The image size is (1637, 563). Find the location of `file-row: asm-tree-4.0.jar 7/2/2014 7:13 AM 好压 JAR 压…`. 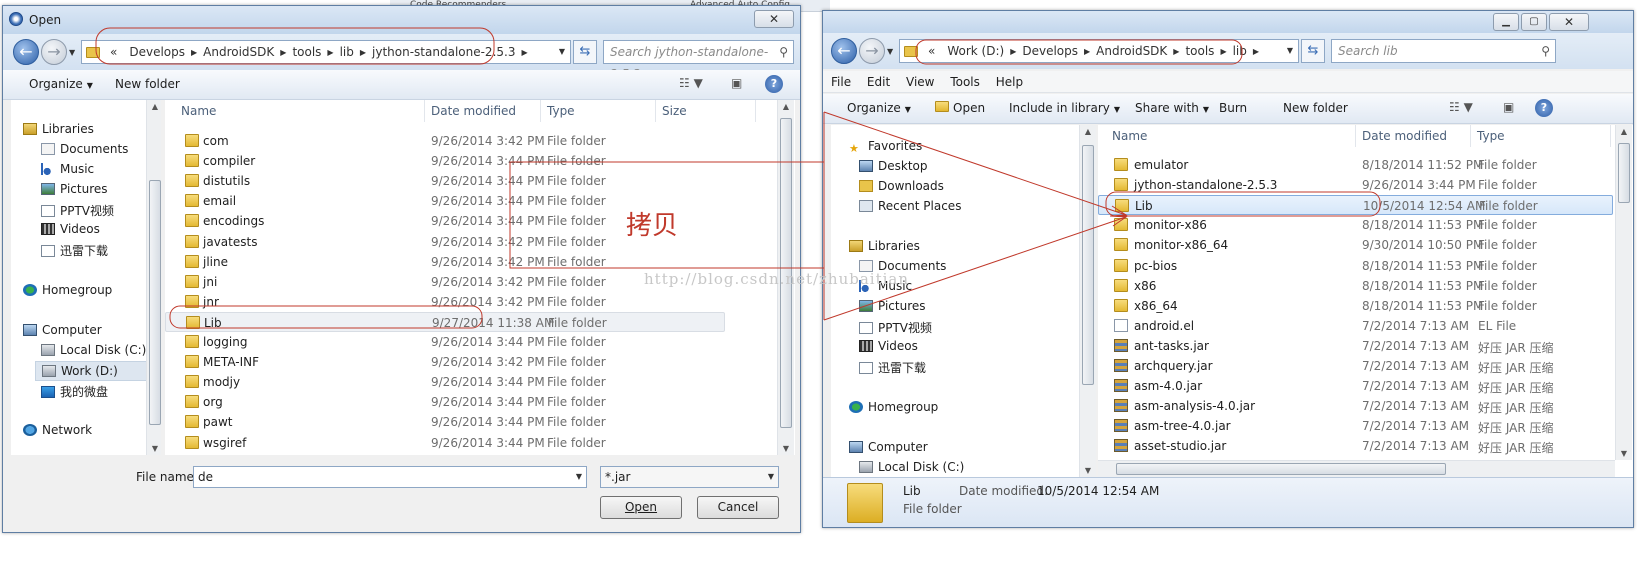

file-row: asm-tree-4.0.jar 7/2/2014 7:13 AM 好压 JAR 压… is located at coordinates (1355, 426).